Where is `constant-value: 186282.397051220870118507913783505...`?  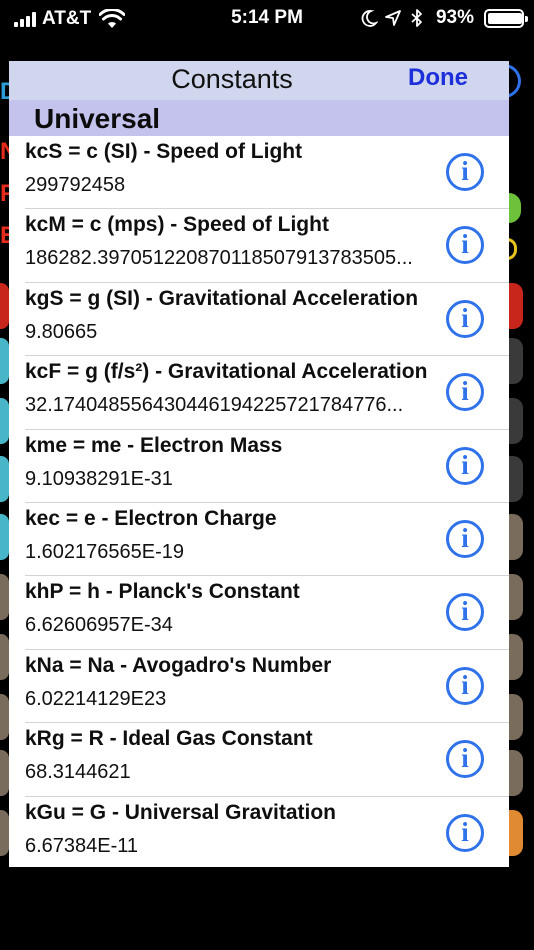 constant-value: 186282.397051220870118507913783505... is located at coordinates (219, 258).